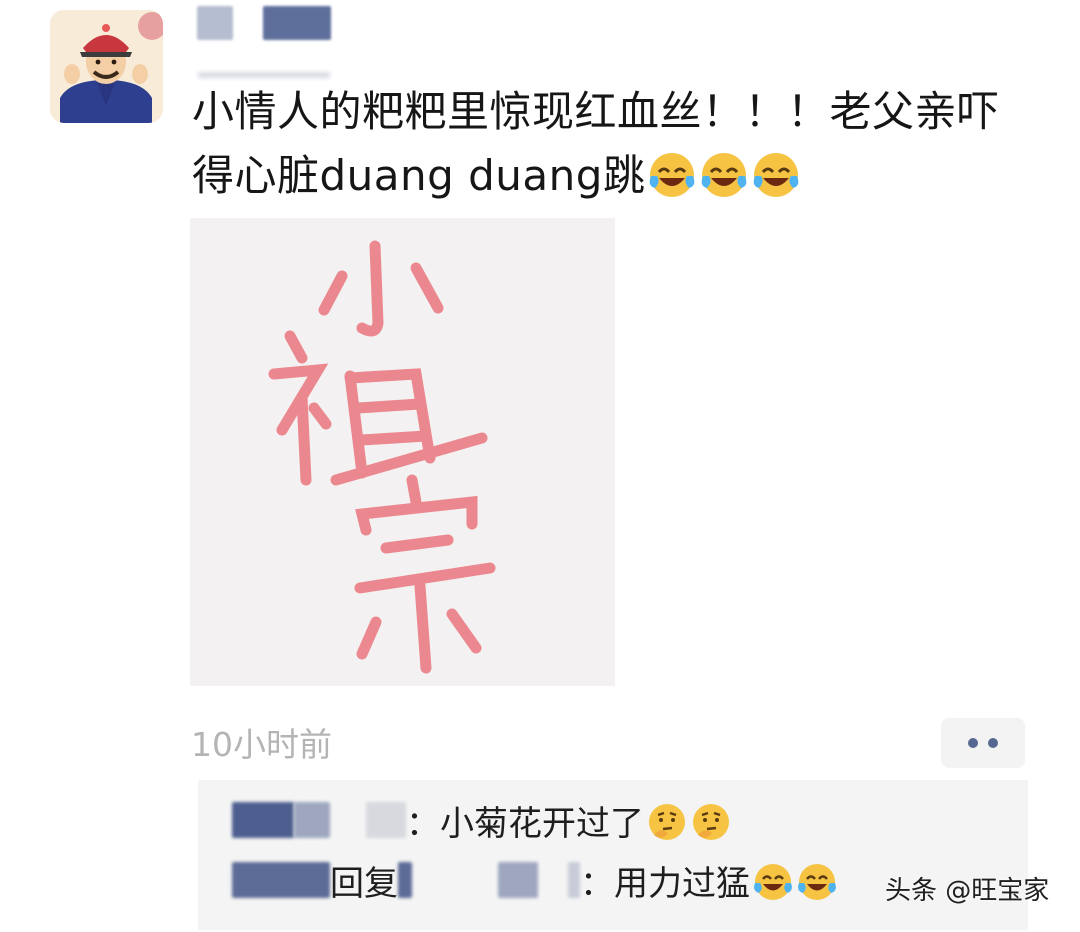 This screenshot has width=1080, height=932. I want to click on comment-reply-item: 回复 ：用力过猛, so click(518, 880).